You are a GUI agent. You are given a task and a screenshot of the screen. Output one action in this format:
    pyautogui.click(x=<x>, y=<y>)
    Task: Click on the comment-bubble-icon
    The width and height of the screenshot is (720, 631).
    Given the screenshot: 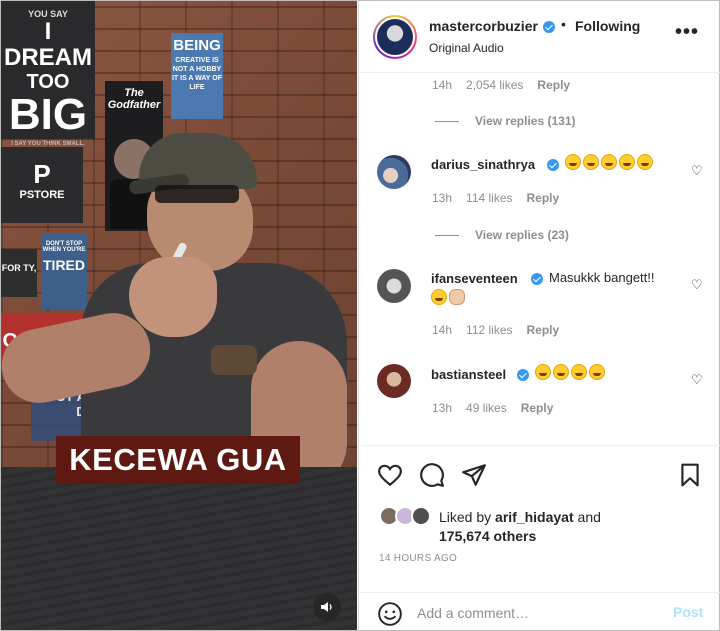 What is the action you would take?
    pyautogui.click(x=432, y=475)
    